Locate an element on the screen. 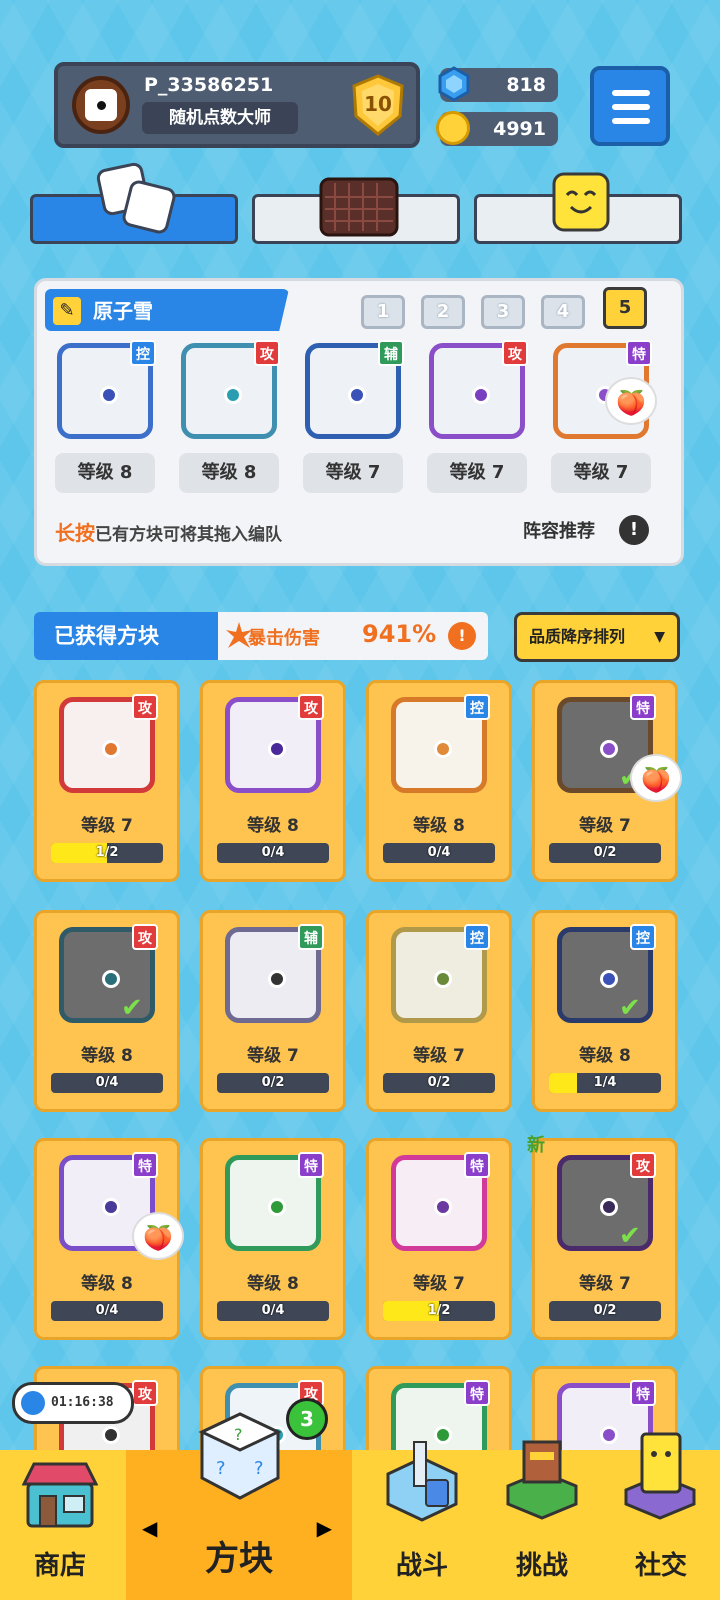 Image resolution: width=720 pixels, height=1600 pixels. tab-dice is located at coordinates (134, 203).